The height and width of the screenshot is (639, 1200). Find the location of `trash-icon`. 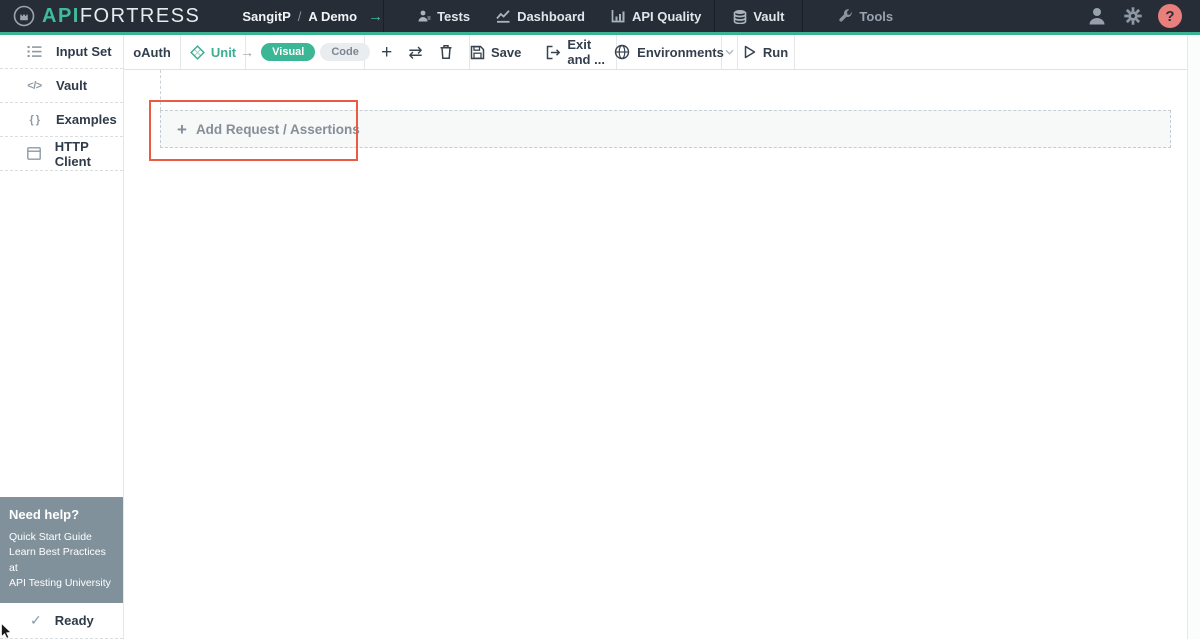

trash-icon is located at coordinates (446, 52).